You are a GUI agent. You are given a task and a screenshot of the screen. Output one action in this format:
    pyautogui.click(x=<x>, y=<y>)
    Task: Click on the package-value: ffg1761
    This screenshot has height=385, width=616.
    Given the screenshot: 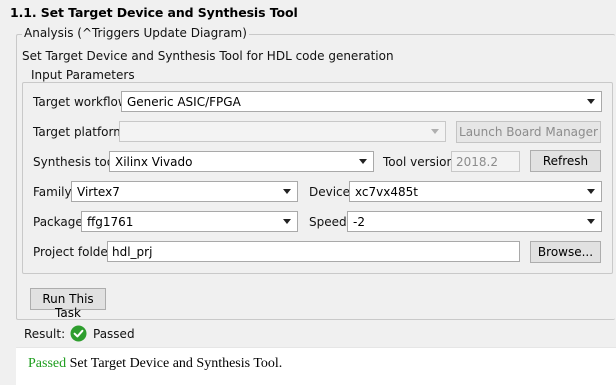 What is the action you would take?
    pyautogui.click(x=110, y=222)
    